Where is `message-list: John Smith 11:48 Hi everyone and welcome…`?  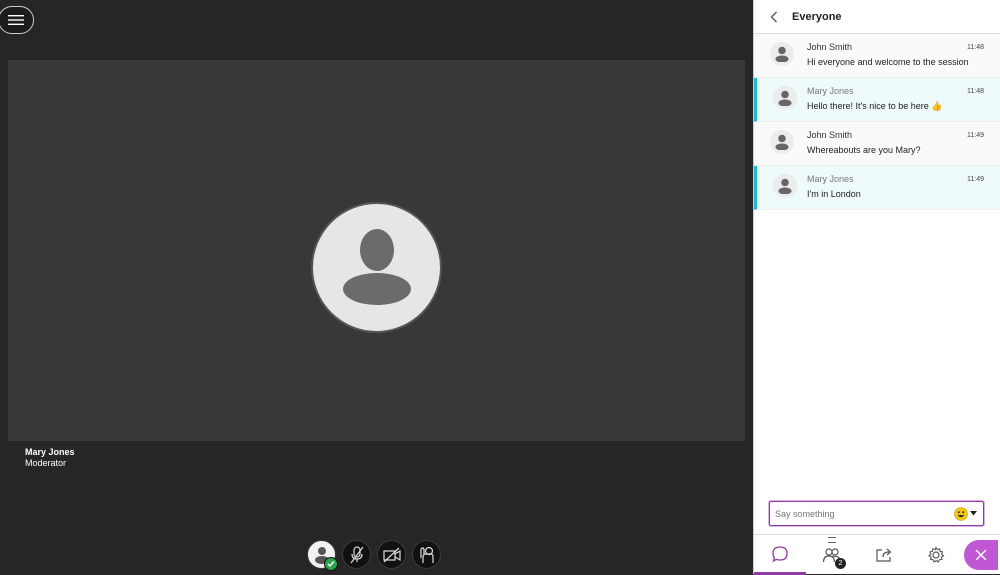
message-list: John Smith 11:48 Hi everyone and welcome… is located at coordinates (877, 122).